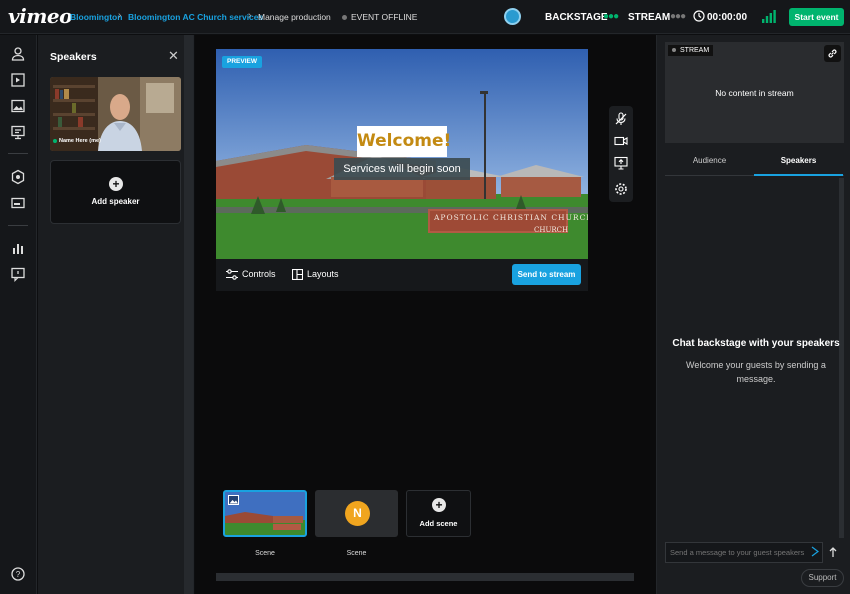 The height and width of the screenshot is (594, 850). What do you see at coordinates (173, 56) in the screenshot?
I see `close-icon: ✕` at bounding box center [173, 56].